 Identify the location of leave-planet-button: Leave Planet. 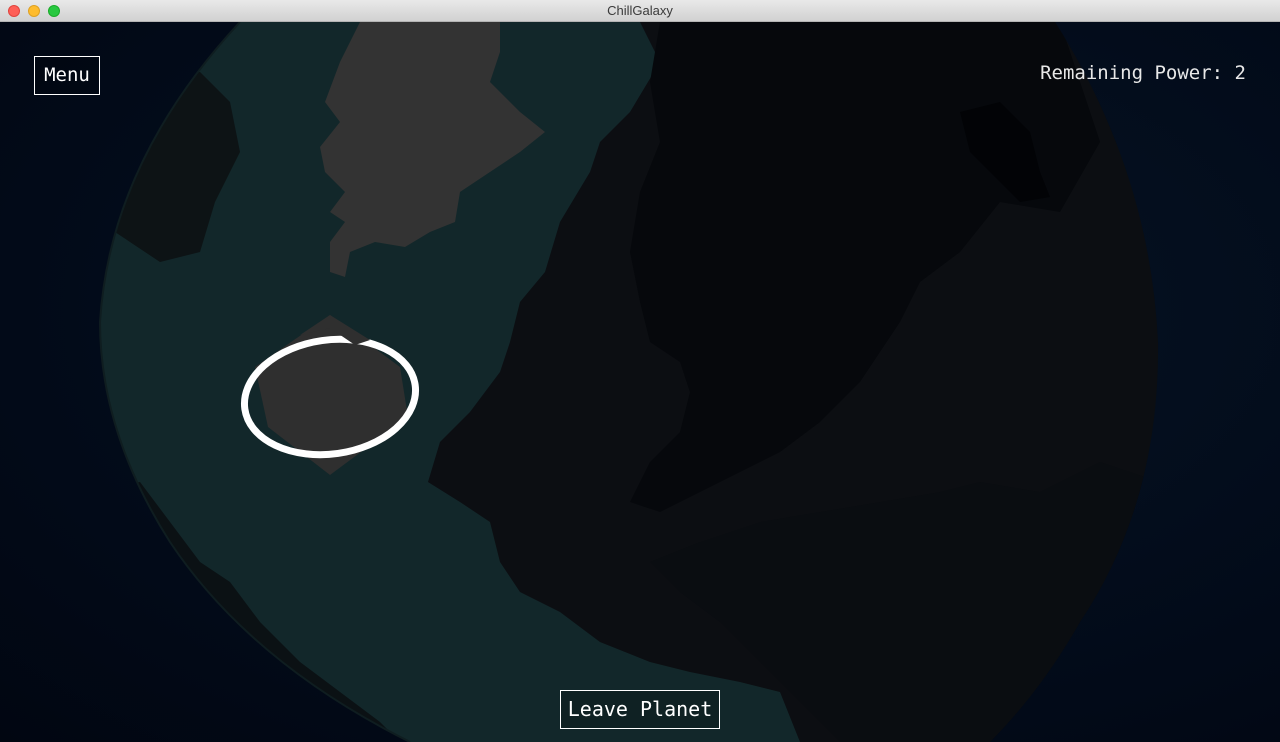
(640, 709).